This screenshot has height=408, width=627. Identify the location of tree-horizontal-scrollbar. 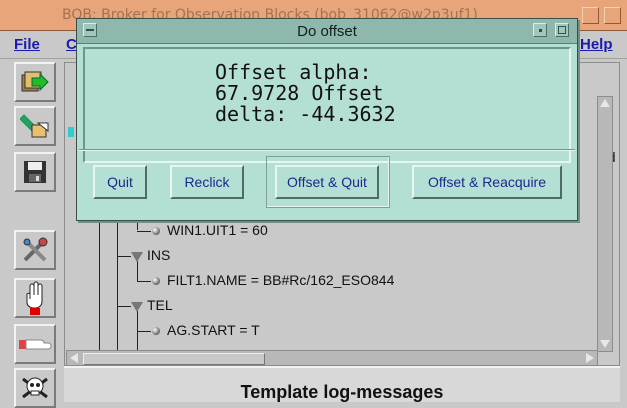
(332, 358).